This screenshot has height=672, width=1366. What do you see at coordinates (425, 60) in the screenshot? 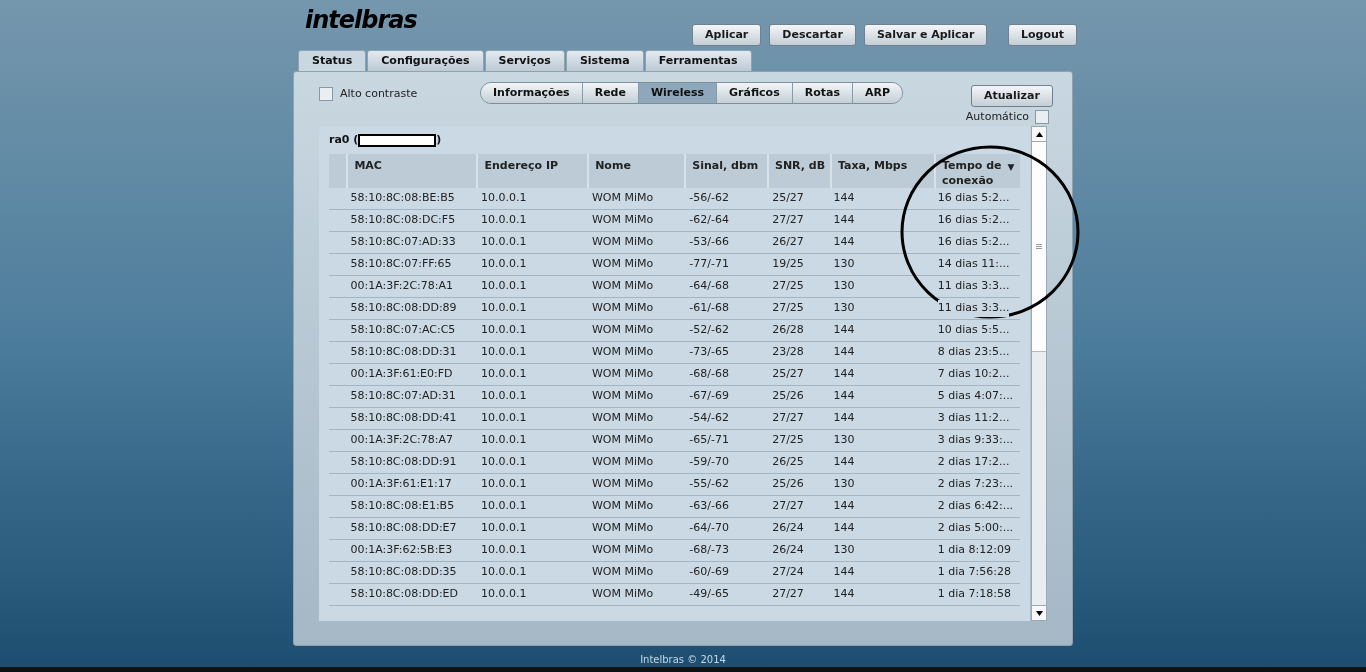
I see `tab: Configurações` at bounding box center [425, 60].